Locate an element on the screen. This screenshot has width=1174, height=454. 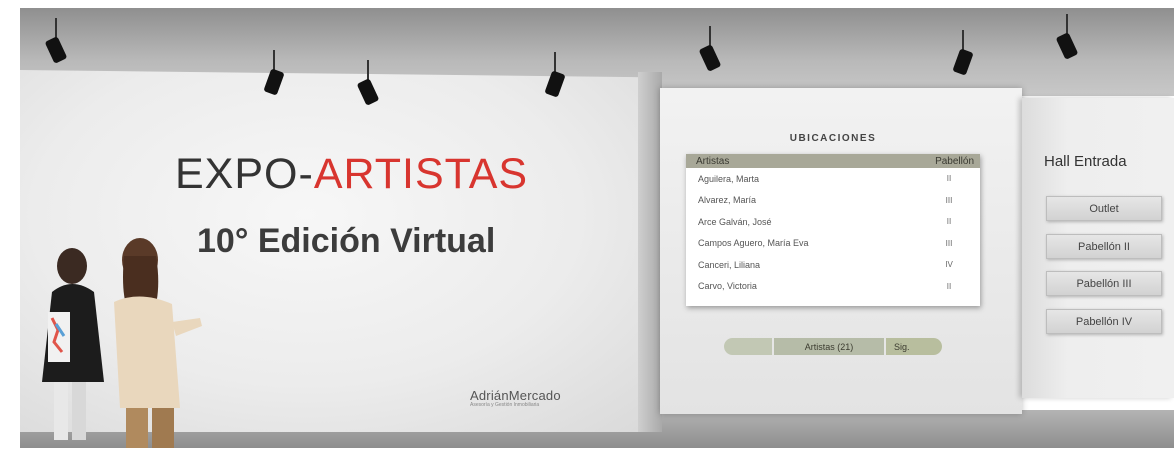
table-row: Canceri, Liliana IV is located at coordinates (833, 265).